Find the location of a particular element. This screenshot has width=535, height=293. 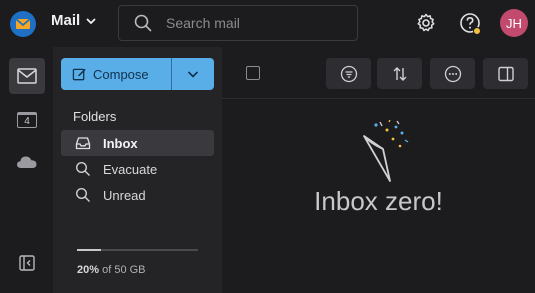

reading-pane-button is located at coordinates (505, 73).